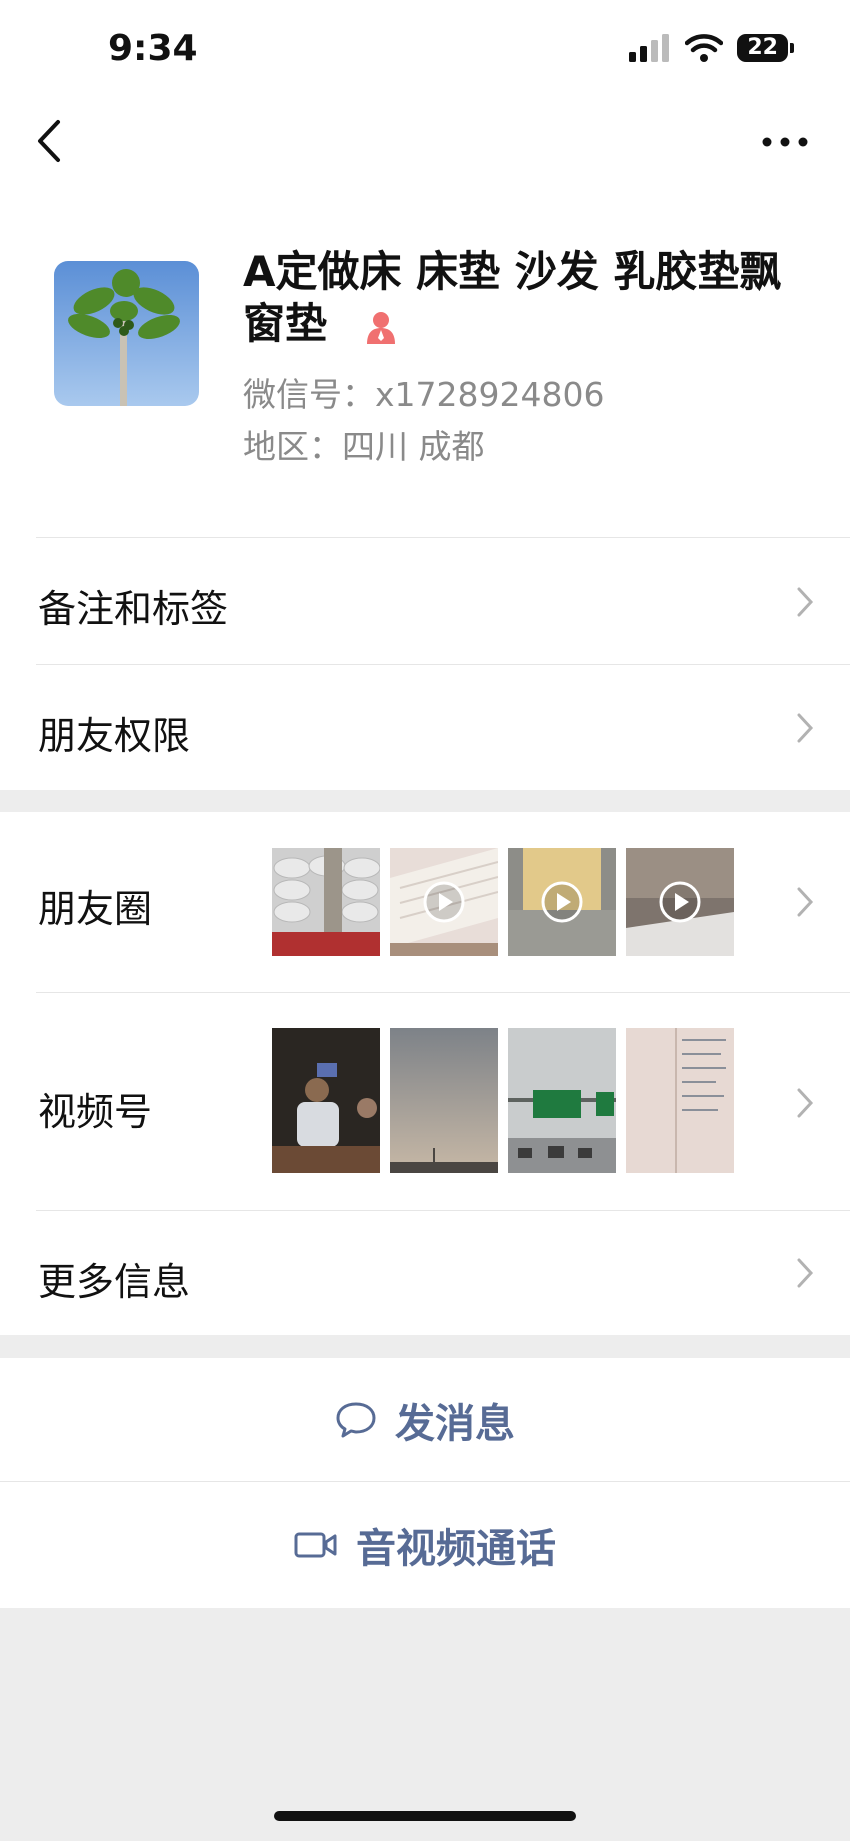  I want to click on send-message-button: 发消息, so click(425, 1419).